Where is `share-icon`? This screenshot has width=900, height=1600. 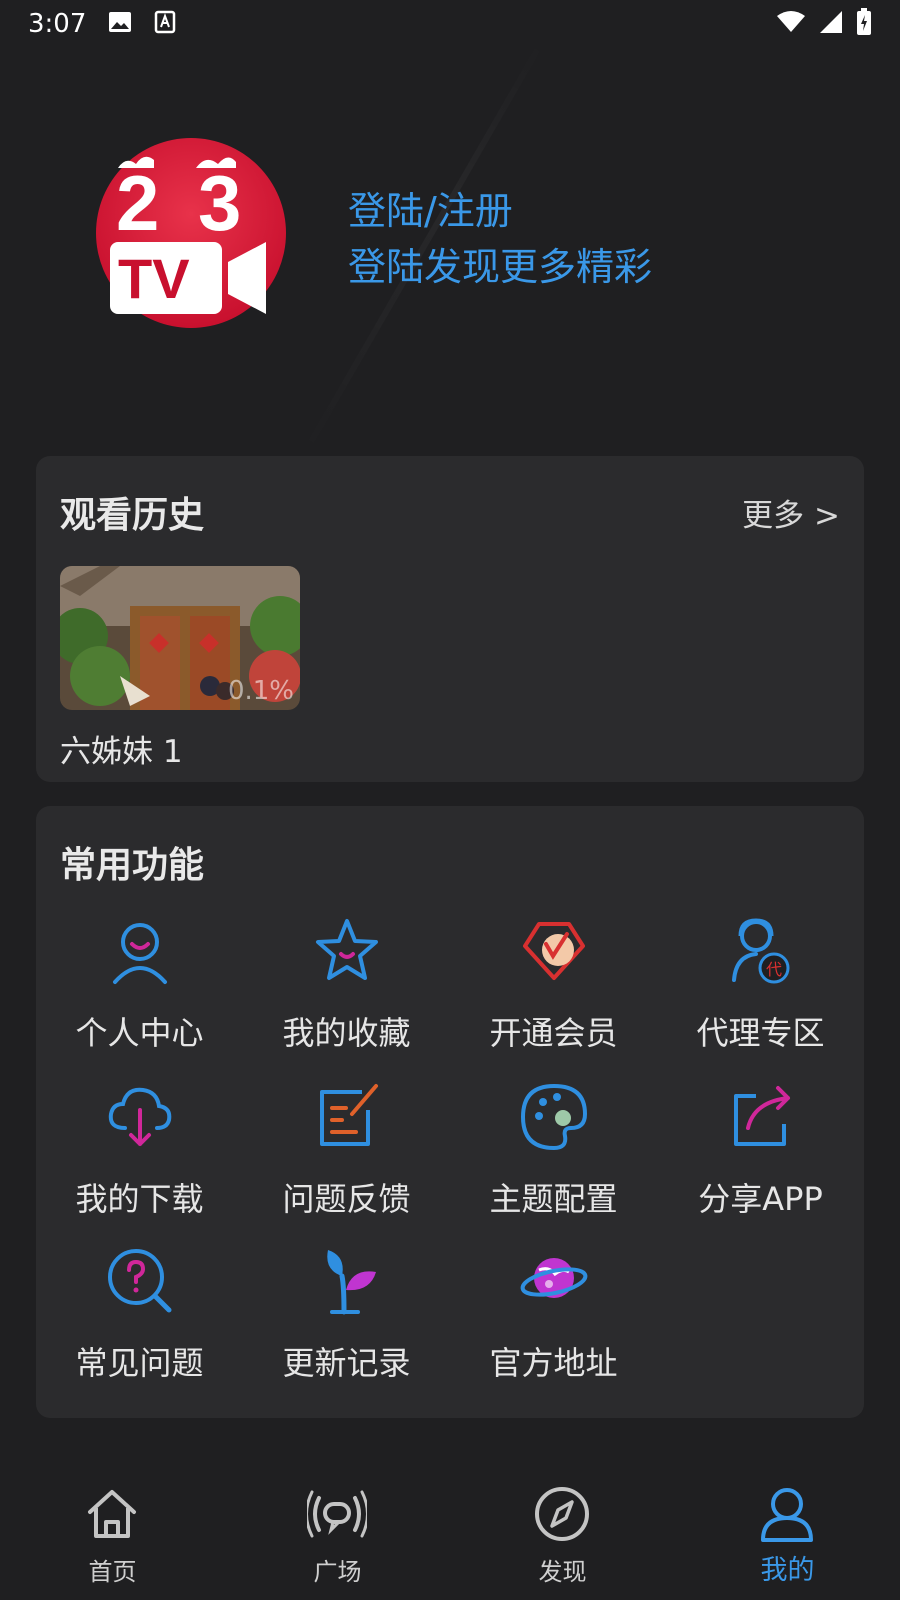
share-icon is located at coordinates (761, 1117).